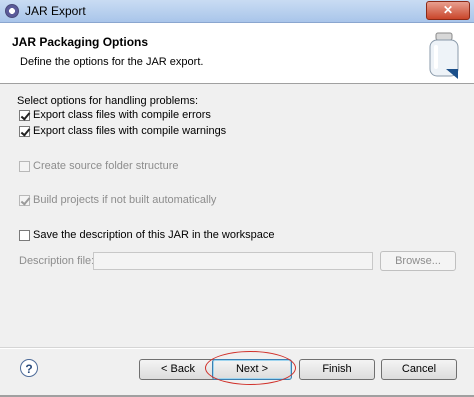  I want to click on next-button: Next >, so click(252, 369).